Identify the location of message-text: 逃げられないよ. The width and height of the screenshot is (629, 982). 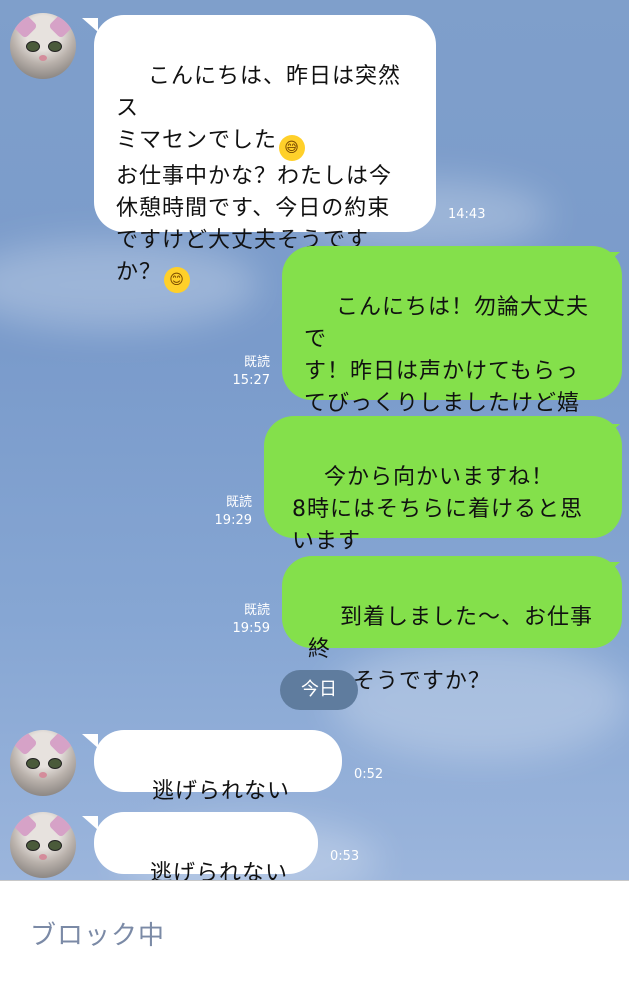
(218, 870).